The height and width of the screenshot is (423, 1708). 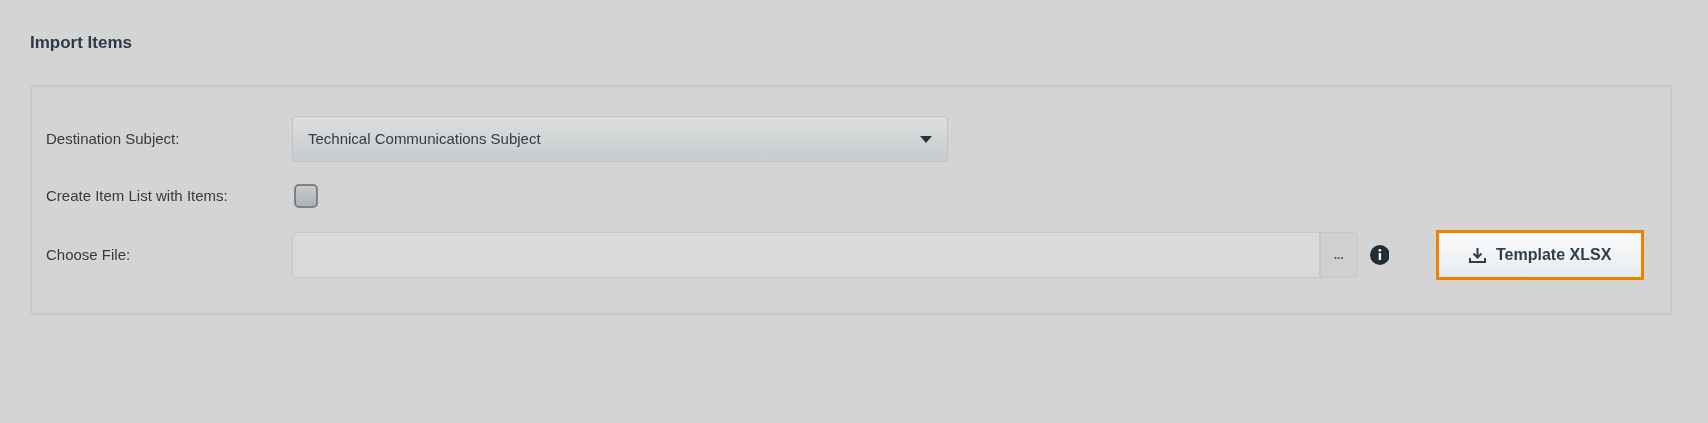 What do you see at coordinates (137, 195) in the screenshot?
I see `field-label: Create Item List with Items:` at bounding box center [137, 195].